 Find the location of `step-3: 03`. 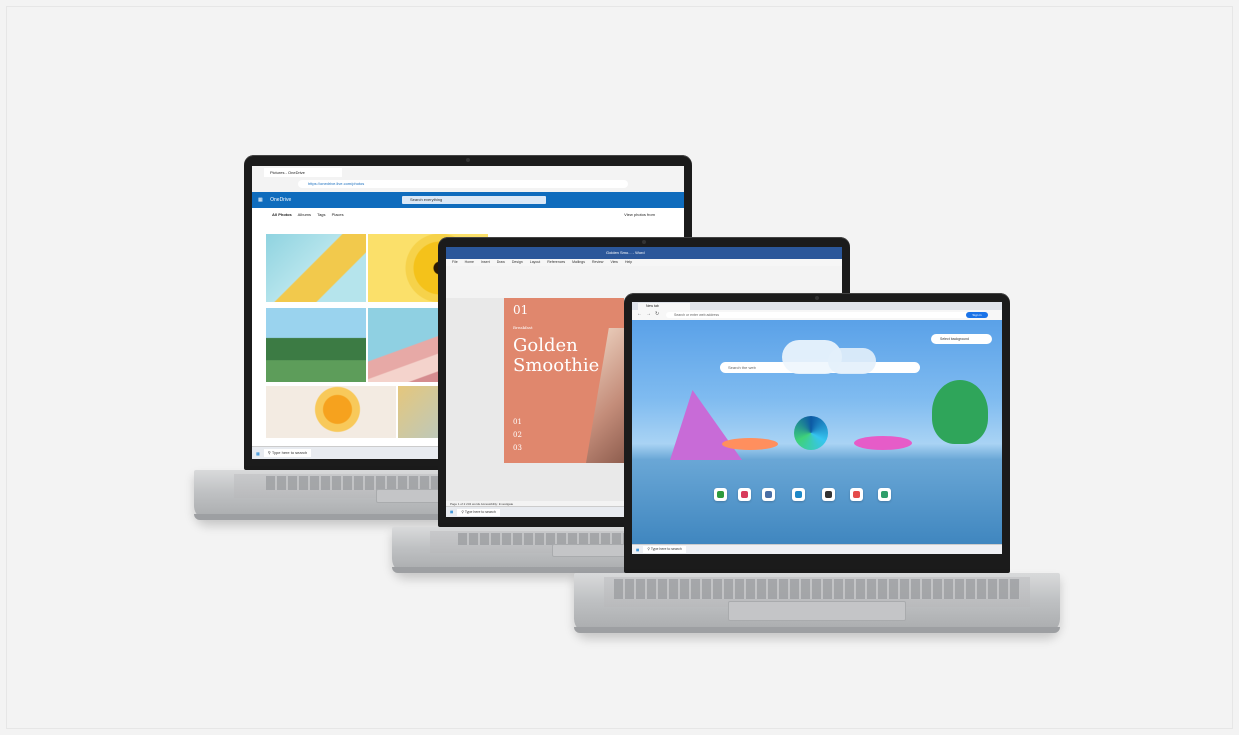

step-3: 03 is located at coordinates (517, 448).